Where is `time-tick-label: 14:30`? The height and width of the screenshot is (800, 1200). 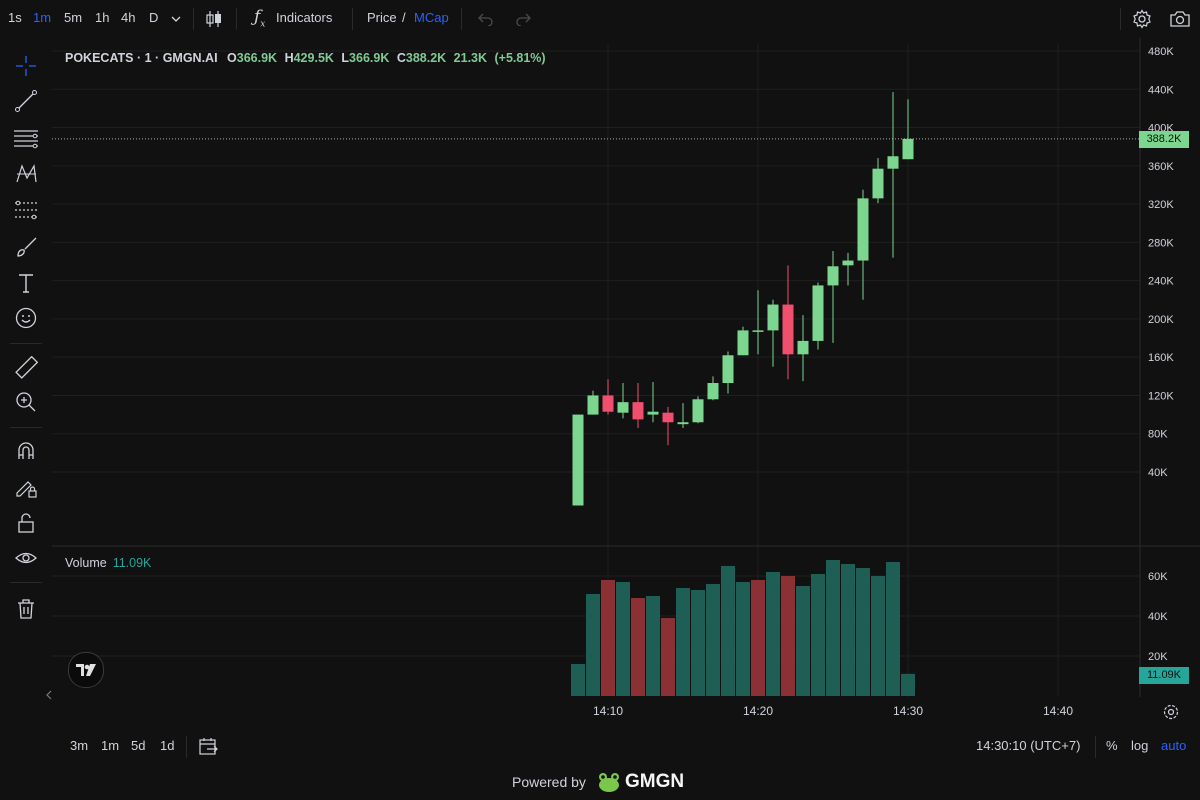 time-tick-label: 14:30 is located at coordinates (908, 711).